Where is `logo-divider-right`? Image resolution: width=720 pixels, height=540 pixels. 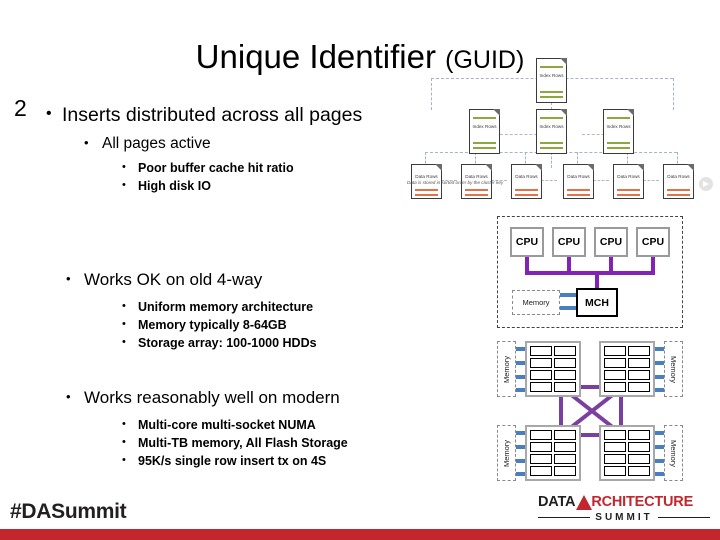 logo-divider-right is located at coordinates (684, 517).